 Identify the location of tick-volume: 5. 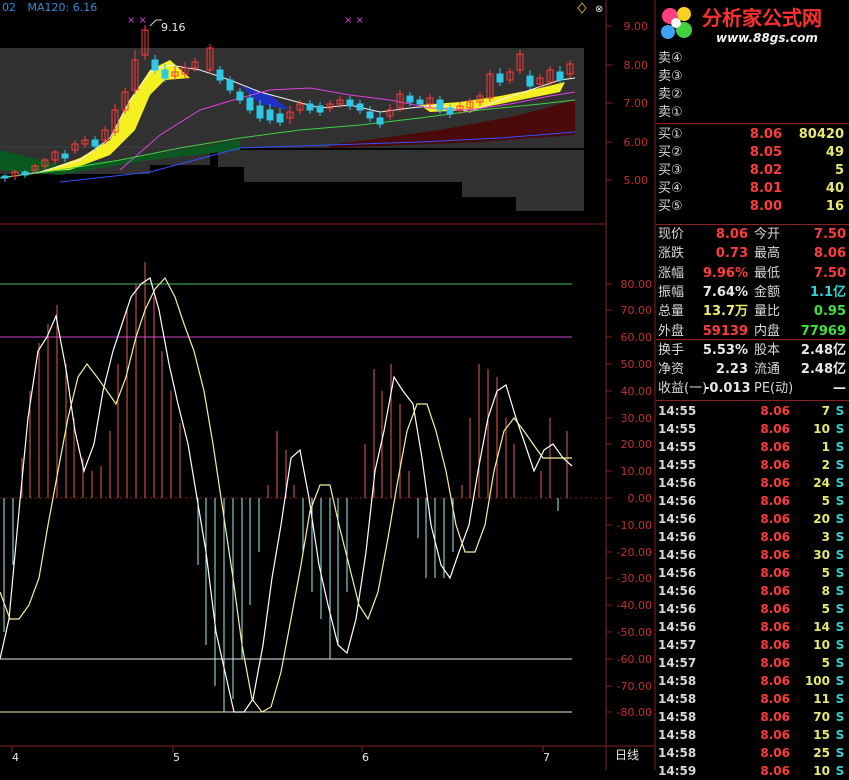
(825, 573).